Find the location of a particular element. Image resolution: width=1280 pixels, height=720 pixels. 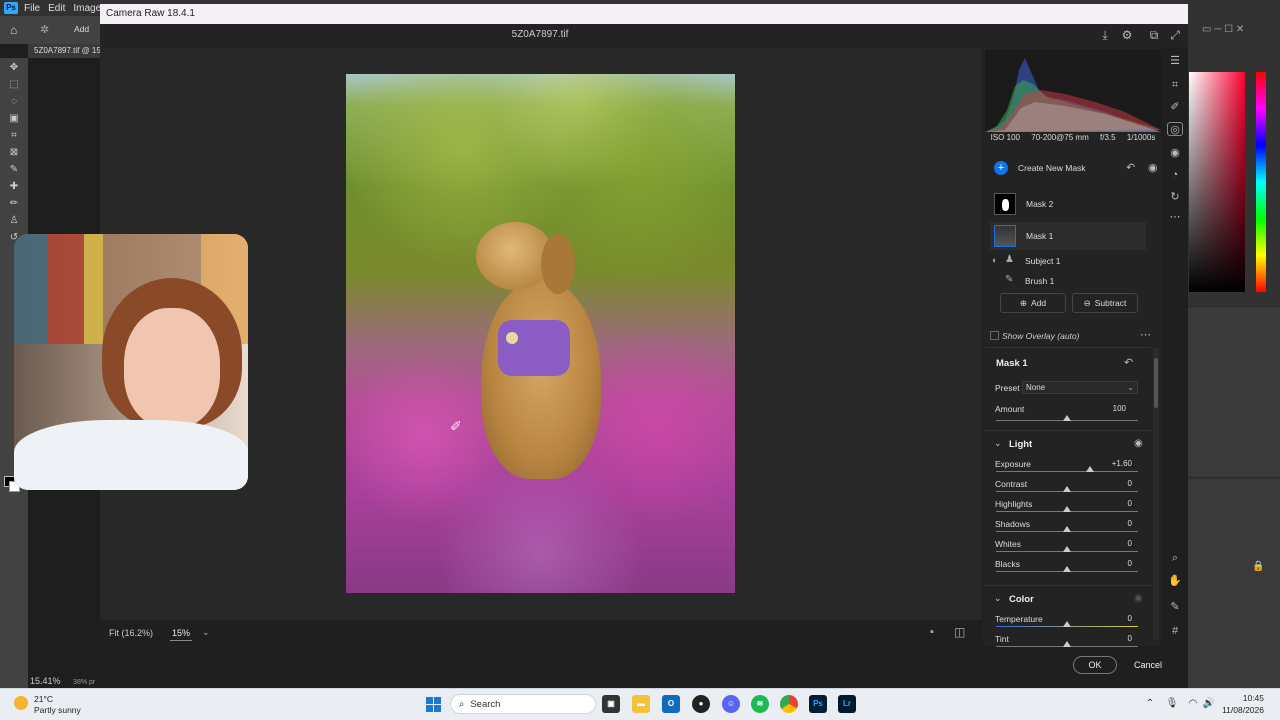

crop-tool-icon: ⌗ is located at coordinates (14, 136).